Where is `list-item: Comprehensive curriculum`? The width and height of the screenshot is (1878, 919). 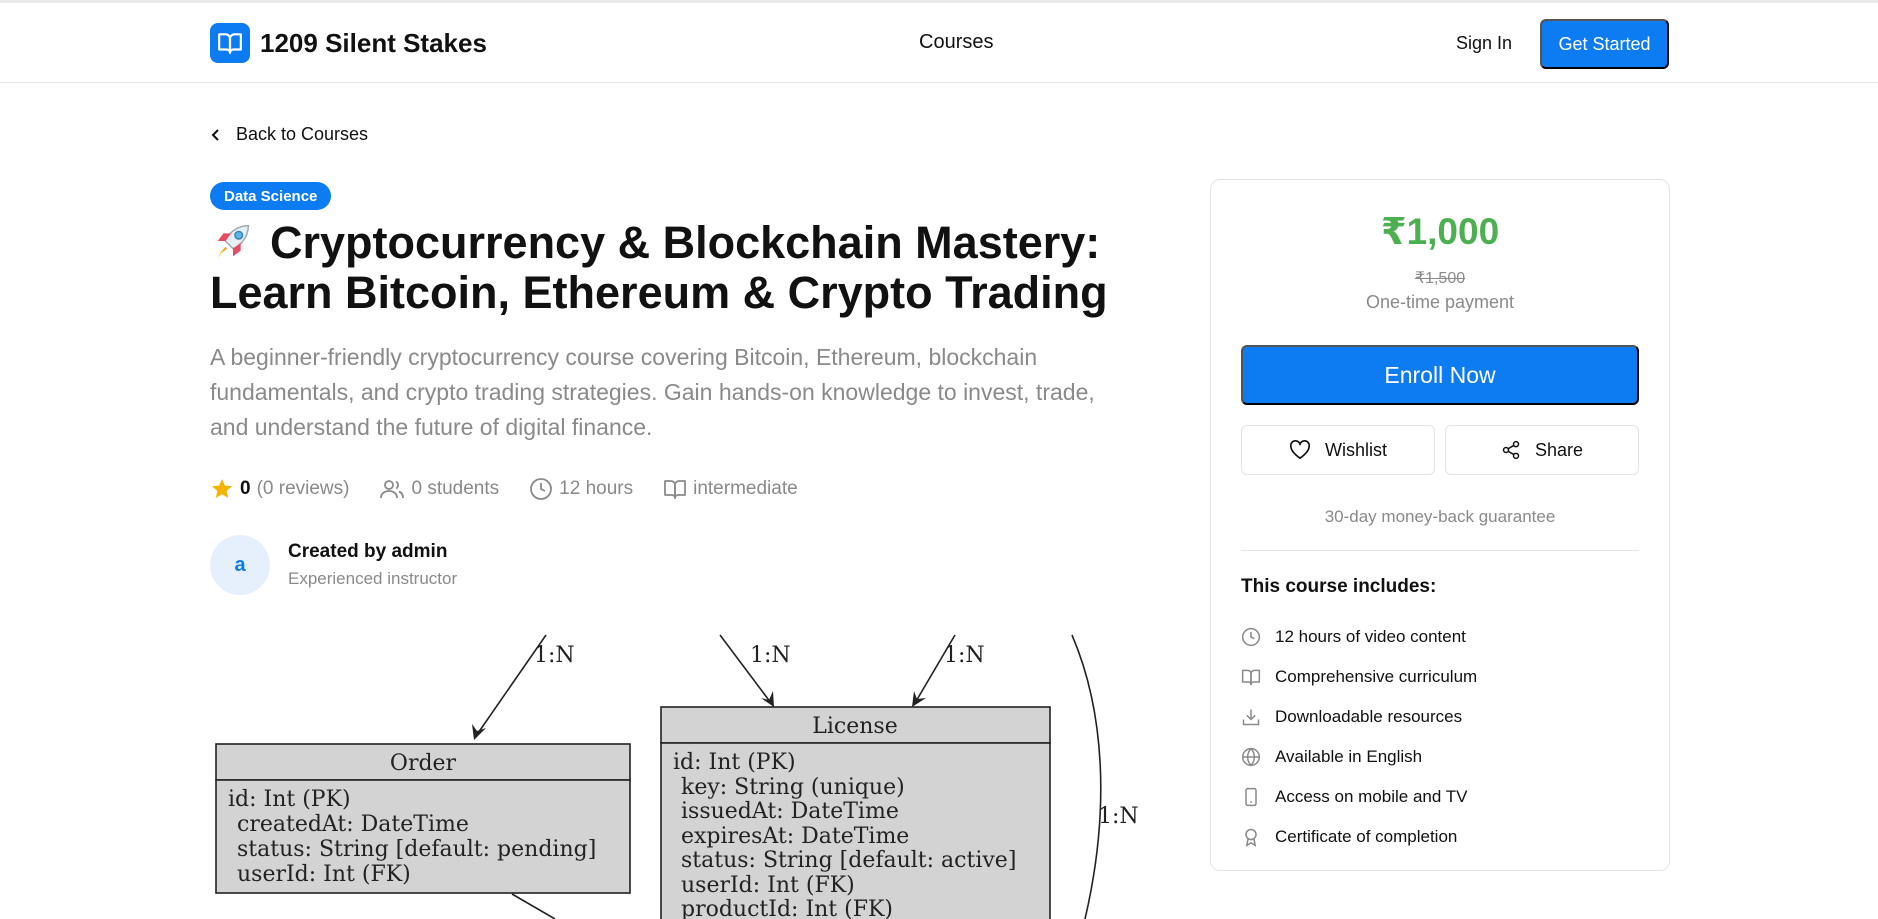 list-item: Comprehensive curriculum is located at coordinates (1359, 677).